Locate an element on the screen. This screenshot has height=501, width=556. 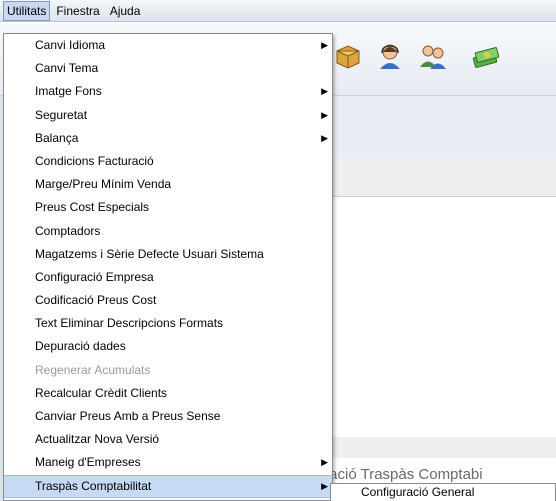
menu-item-balanca: Balança ▶ is located at coordinates (168, 138).